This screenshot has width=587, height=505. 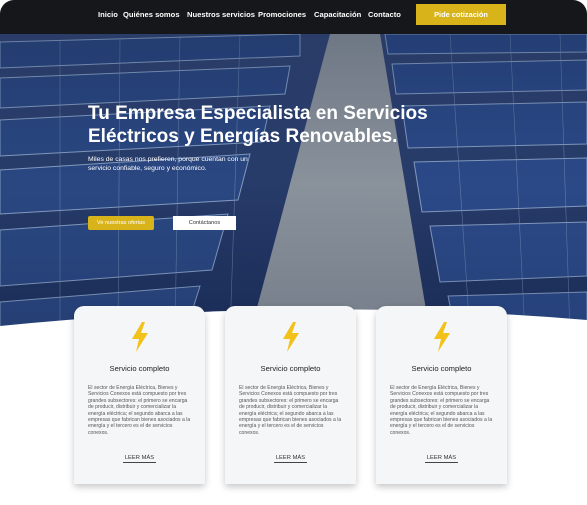 I want to click on contact-button: Contáctanos, so click(x=204, y=223).